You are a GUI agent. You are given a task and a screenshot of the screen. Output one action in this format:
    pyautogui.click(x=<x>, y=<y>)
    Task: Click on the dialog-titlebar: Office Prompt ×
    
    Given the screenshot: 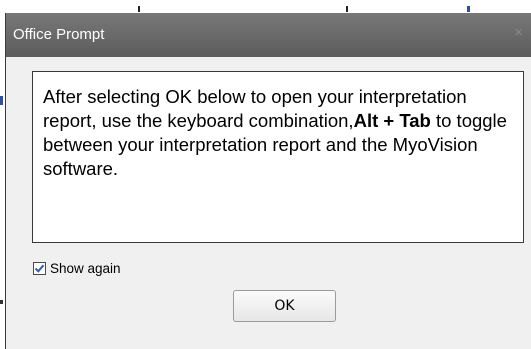 What is the action you would take?
    pyautogui.click(x=268, y=35)
    